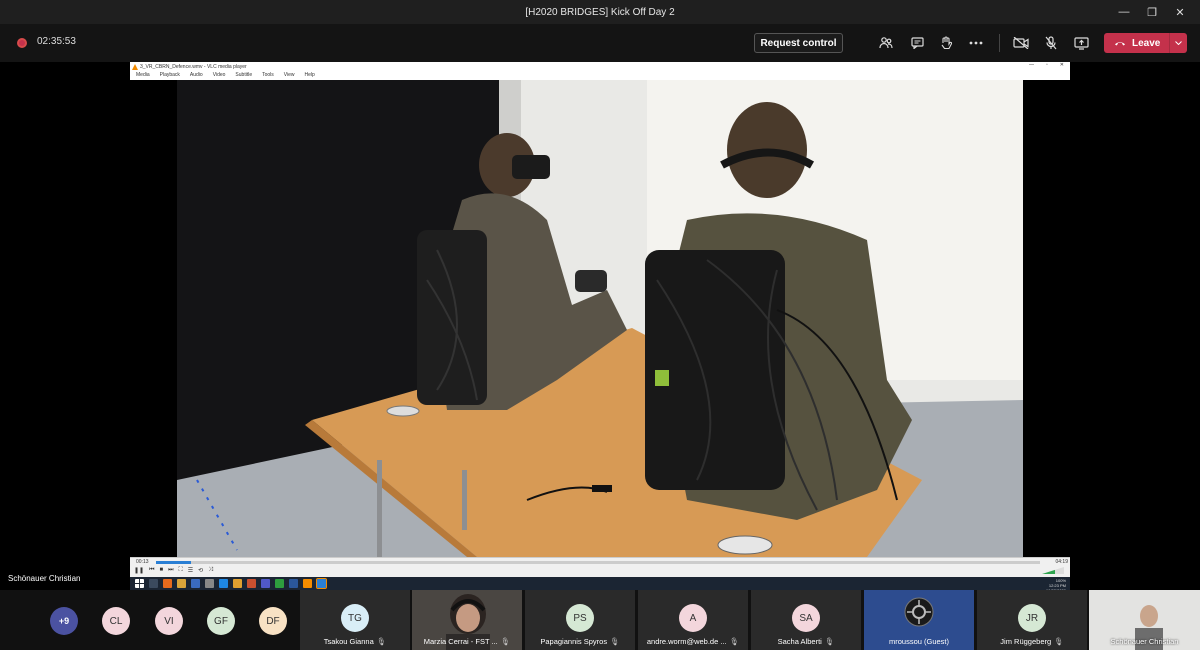 The image size is (1200, 650). I want to click on hangup-icon, so click(1120, 43).